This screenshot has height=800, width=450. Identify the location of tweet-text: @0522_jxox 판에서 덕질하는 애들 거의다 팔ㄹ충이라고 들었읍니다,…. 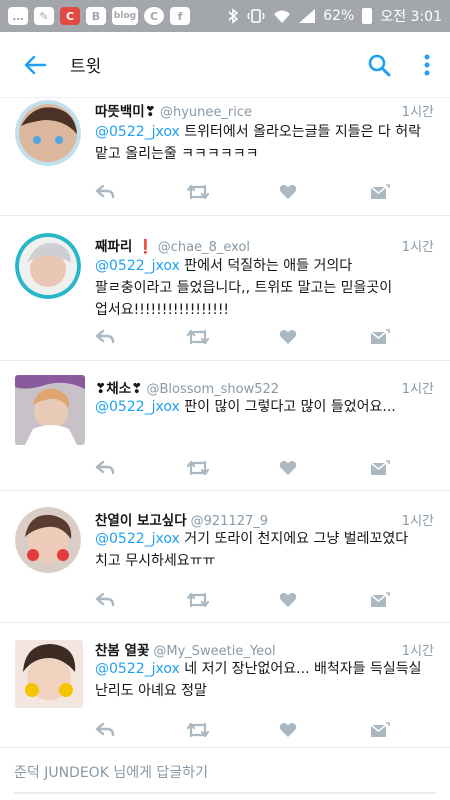
(266, 288).